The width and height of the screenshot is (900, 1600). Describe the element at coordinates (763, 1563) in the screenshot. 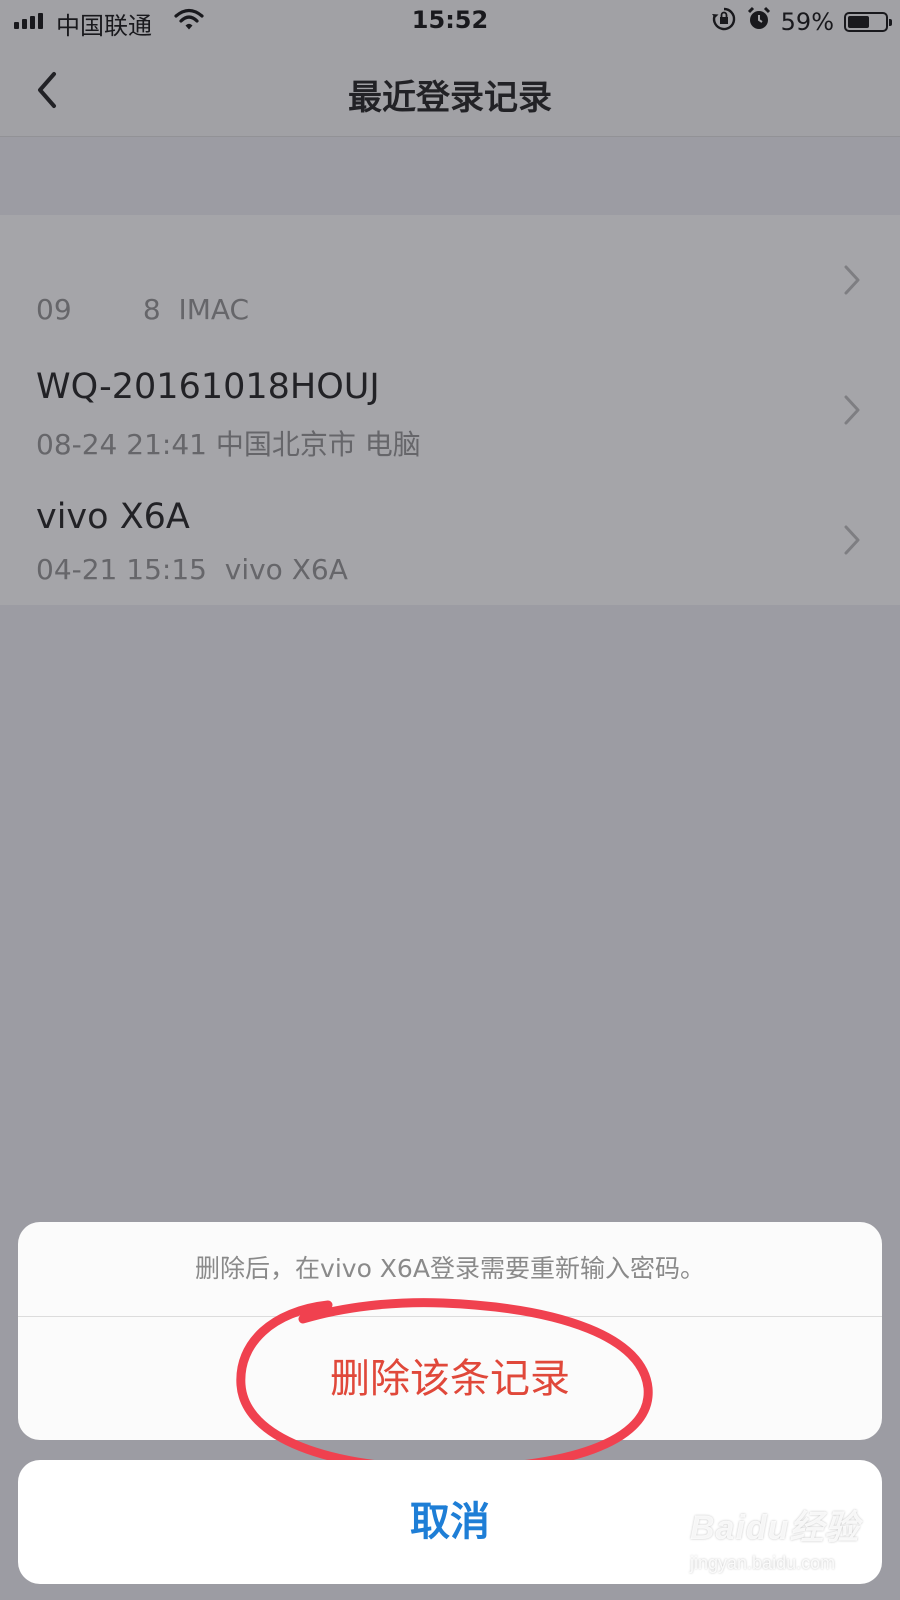

I see `watermark-url: jingyan.baidu.com` at that location.